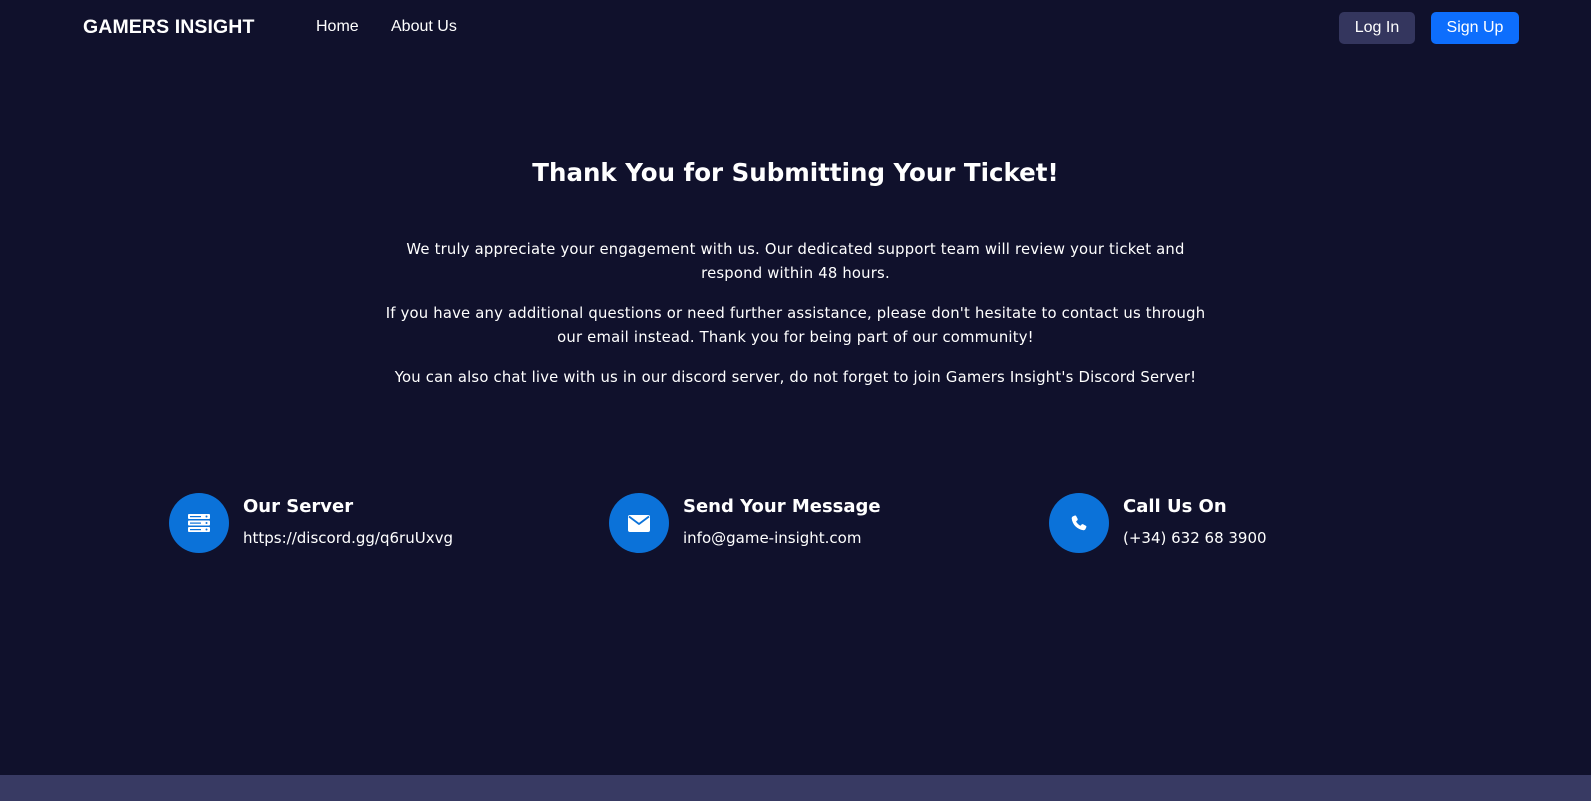 The width and height of the screenshot is (1591, 801). Describe the element at coordinates (772, 538) in the screenshot. I see `email-link: info@game-insight.com` at that location.